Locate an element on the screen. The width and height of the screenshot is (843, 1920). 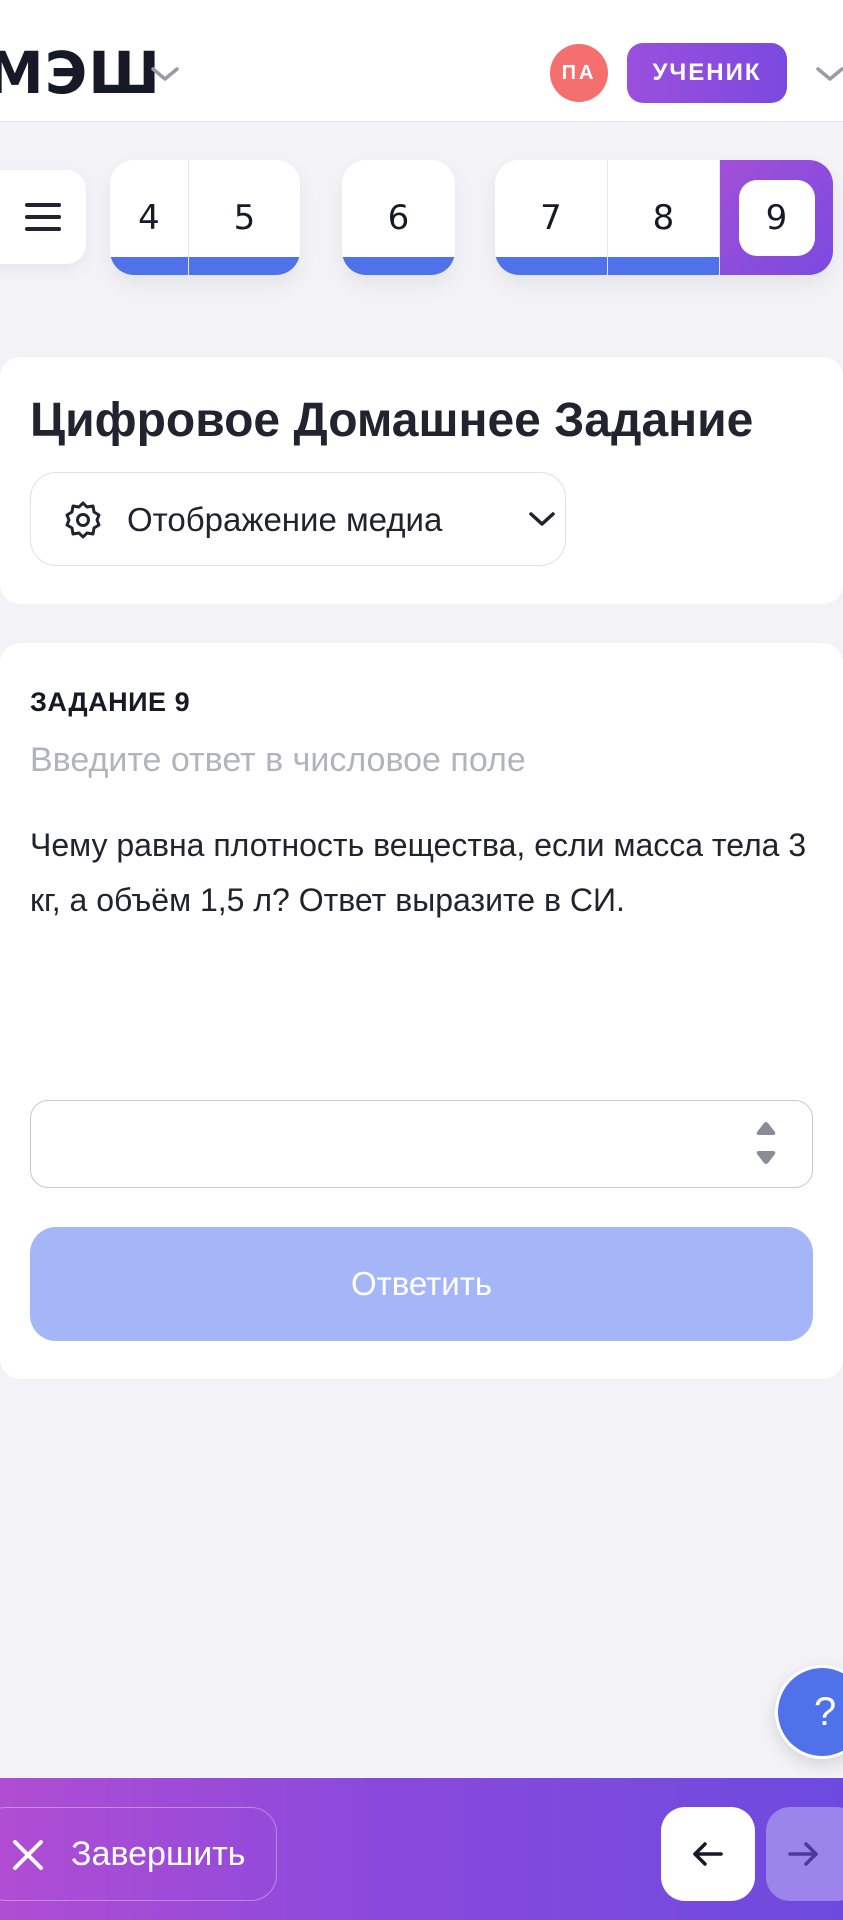
task-tab-8: 8 is located at coordinates (663, 217).